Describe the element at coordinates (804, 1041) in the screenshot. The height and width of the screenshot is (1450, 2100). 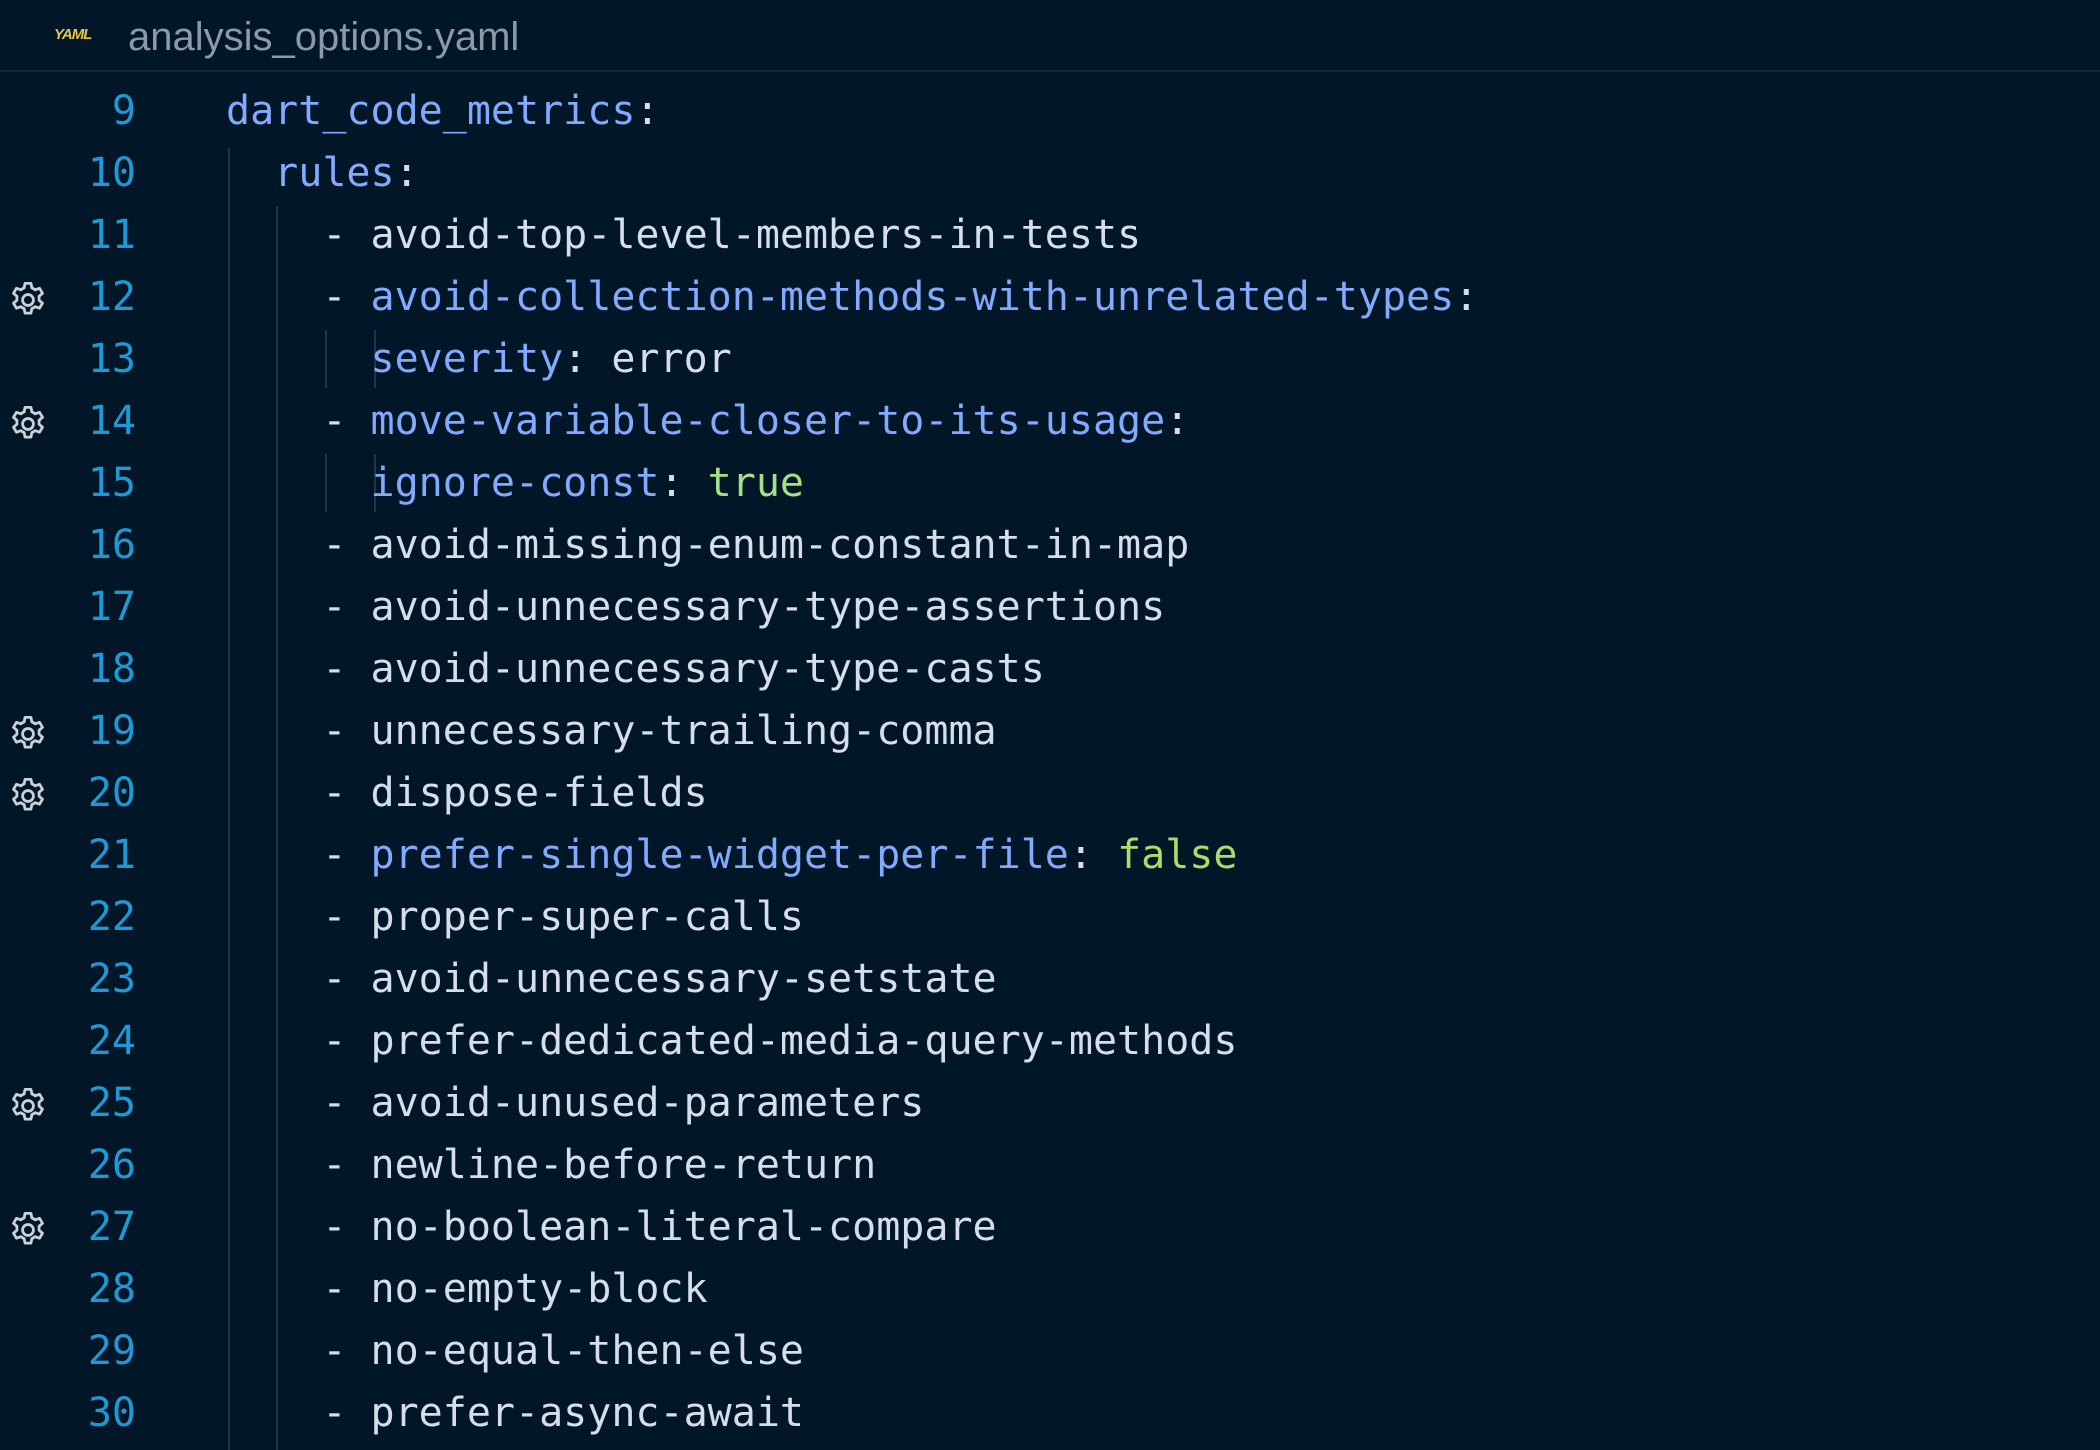
I see `yaml-list-item: prefer-dedicated-media-query-methods` at that location.